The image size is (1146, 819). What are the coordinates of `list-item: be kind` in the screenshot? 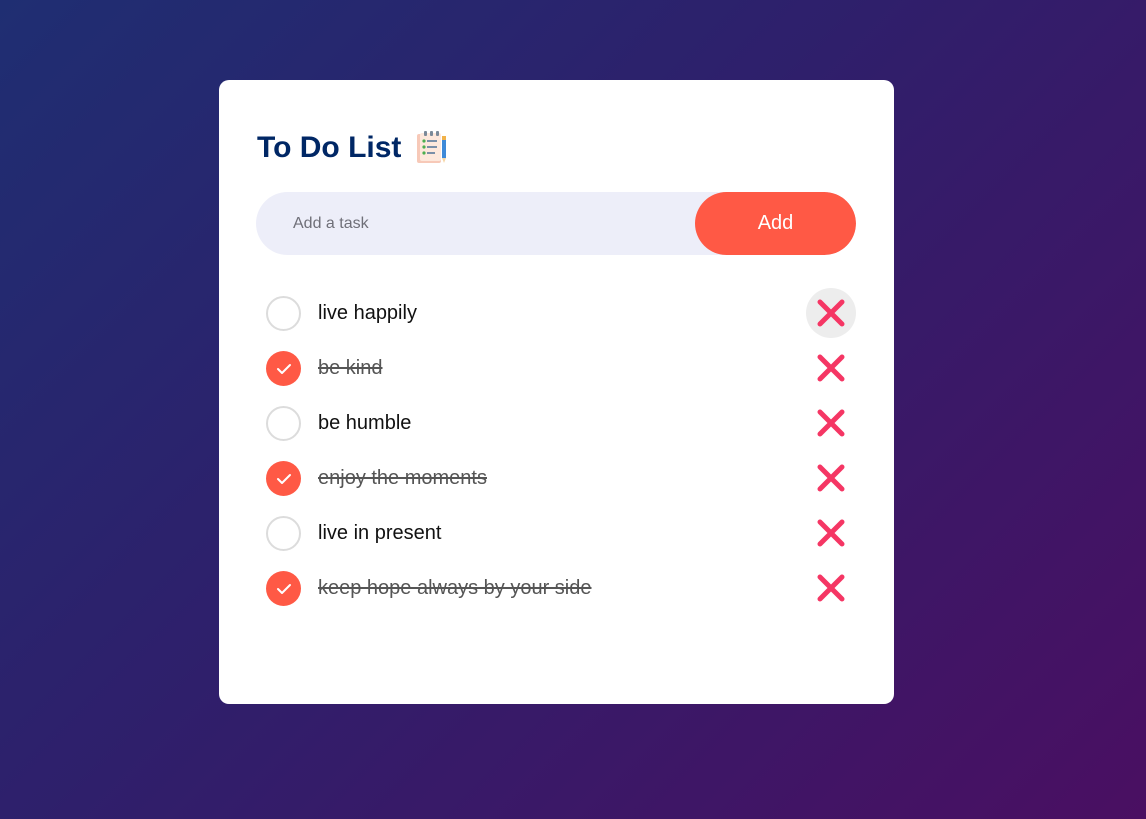 It's located at (557, 368).